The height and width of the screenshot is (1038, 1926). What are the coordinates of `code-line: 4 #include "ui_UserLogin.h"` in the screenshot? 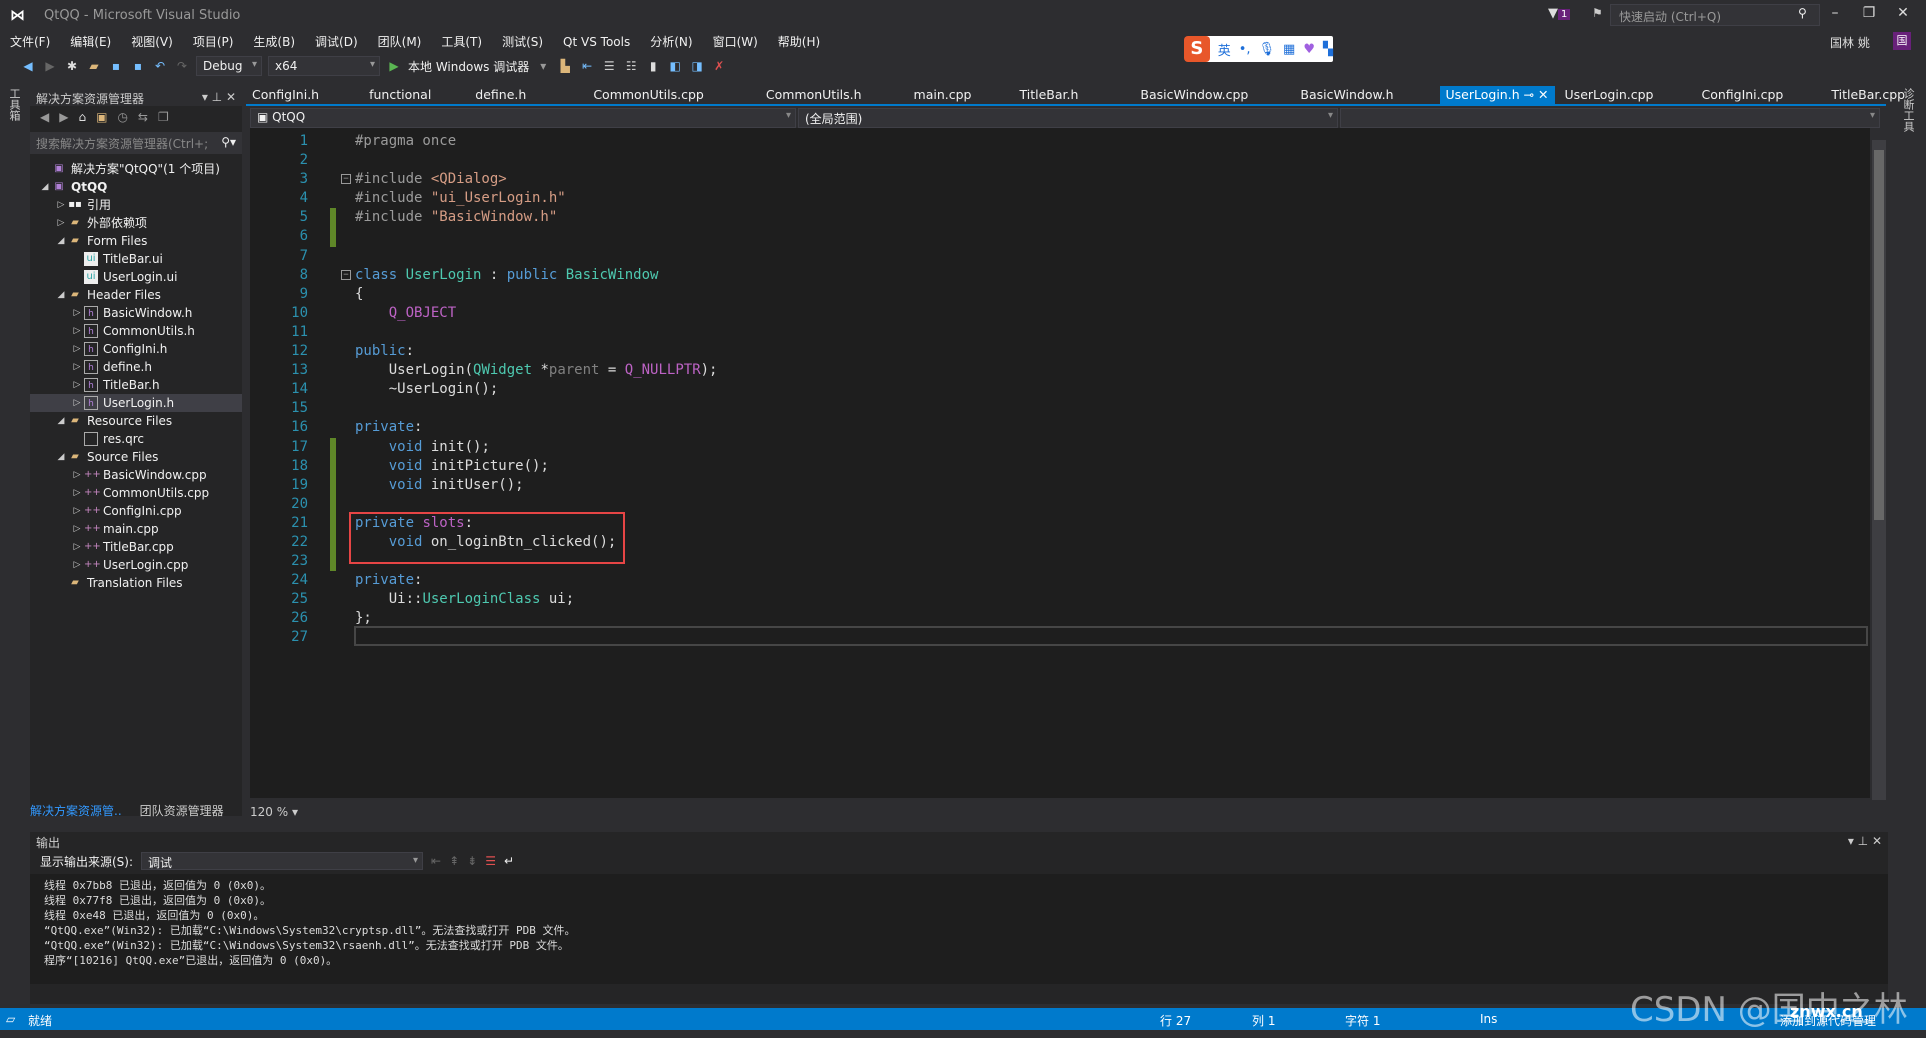 It's located at (483, 198).